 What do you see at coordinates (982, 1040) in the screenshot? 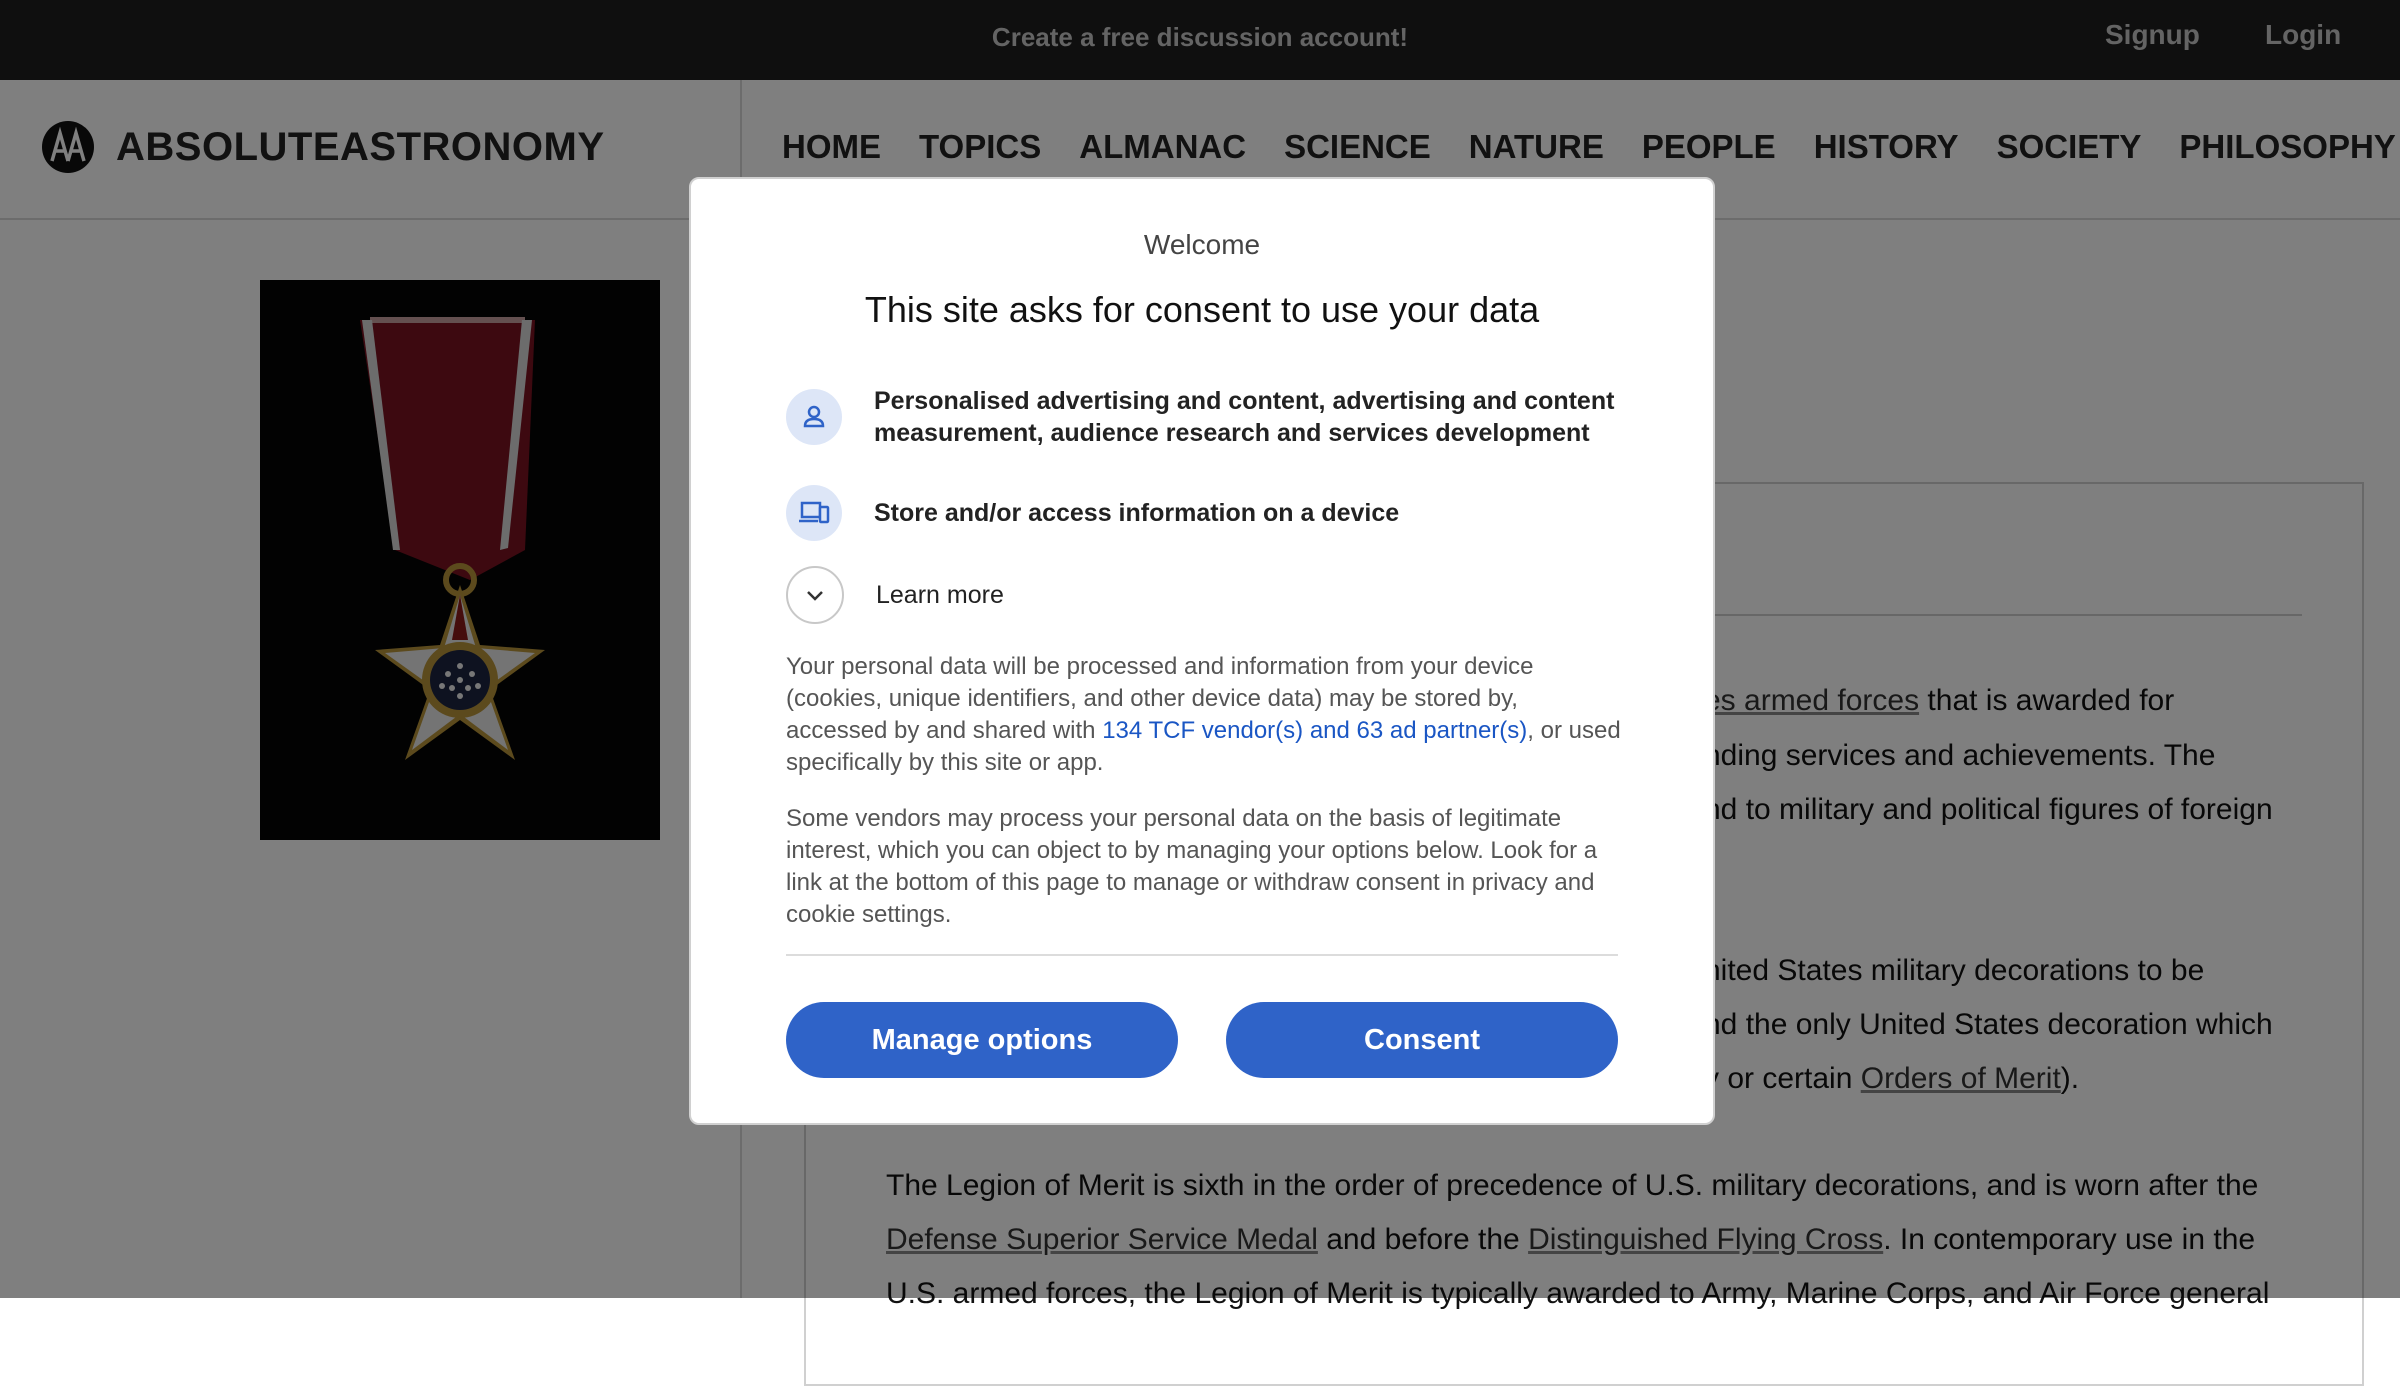
I see `manage-options-button: Manage options` at bounding box center [982, 1040].